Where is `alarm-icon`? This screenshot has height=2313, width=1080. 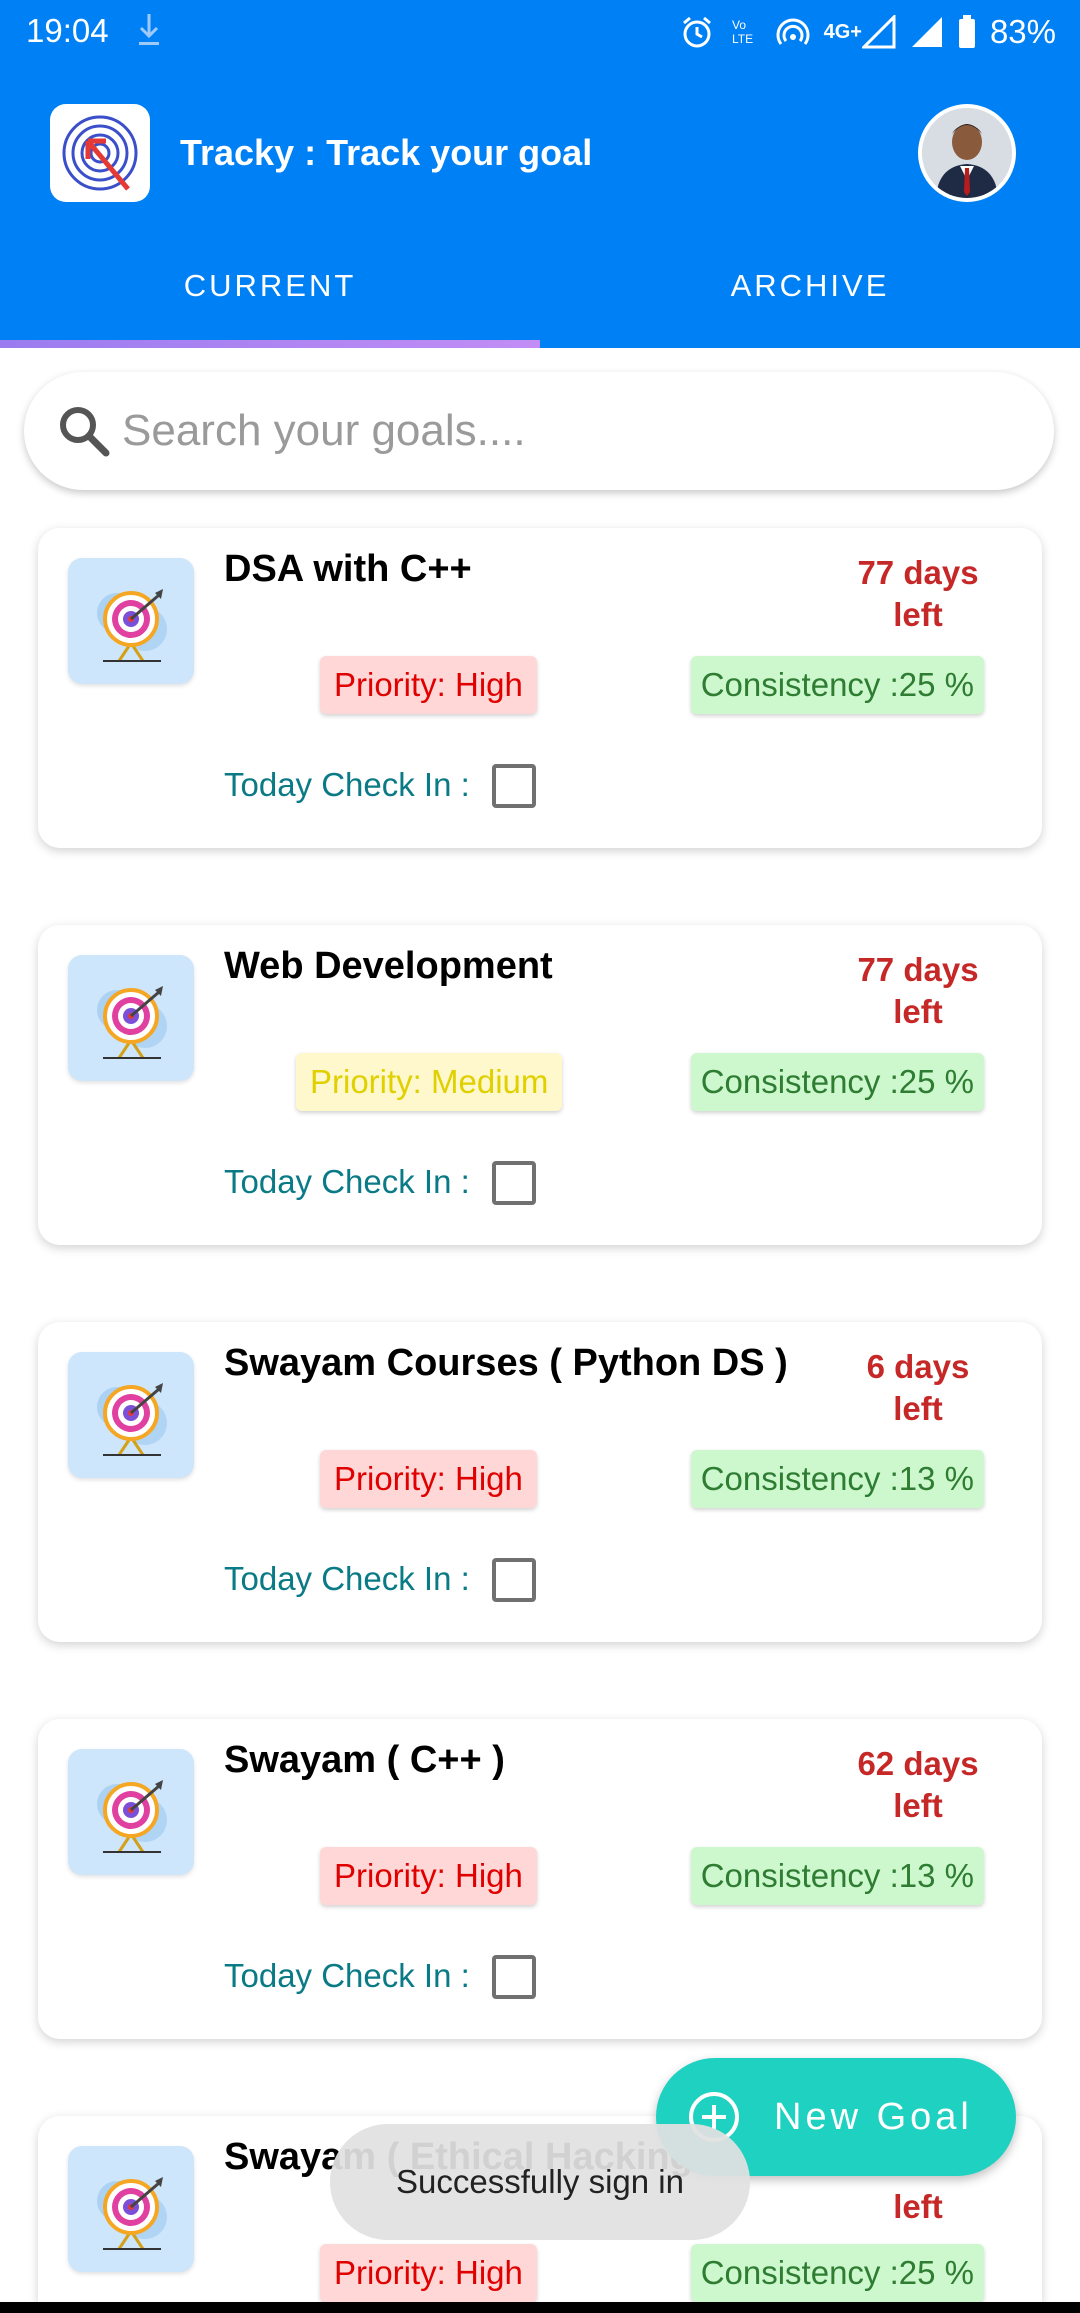 alarm-icon is located at coordinates (697, 32).